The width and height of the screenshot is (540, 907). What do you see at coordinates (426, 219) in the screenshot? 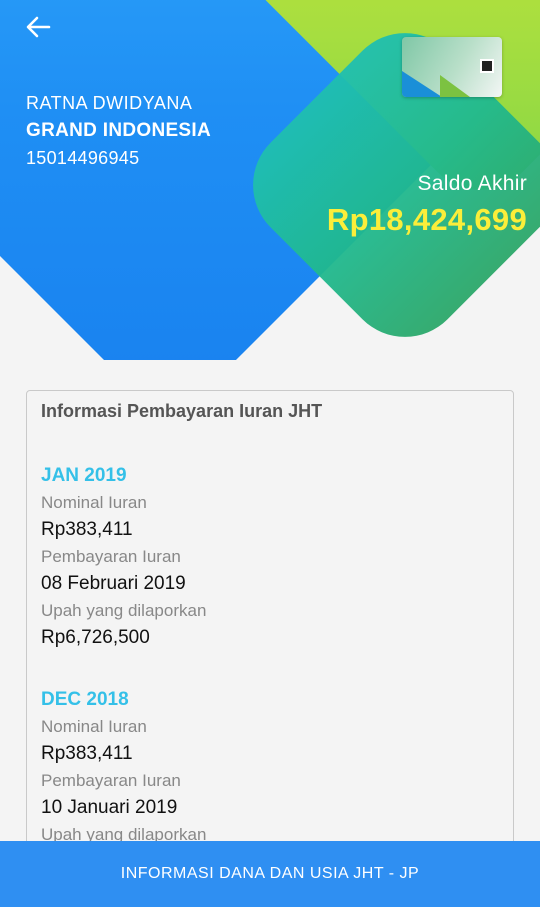
I see `saldo-value: Rp18,424,699` at bounding box center [426, 219].